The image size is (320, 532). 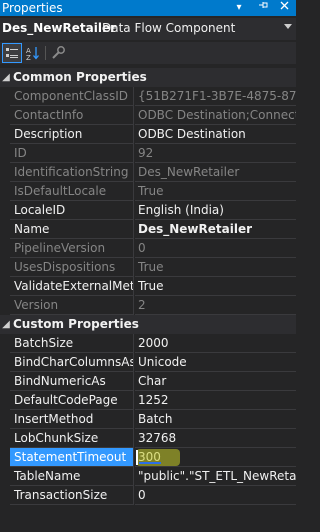 What do you see at coordinates (215, 210) in the screenshot?
I see `property-value: English (India)` at bounding box center [215, 210].